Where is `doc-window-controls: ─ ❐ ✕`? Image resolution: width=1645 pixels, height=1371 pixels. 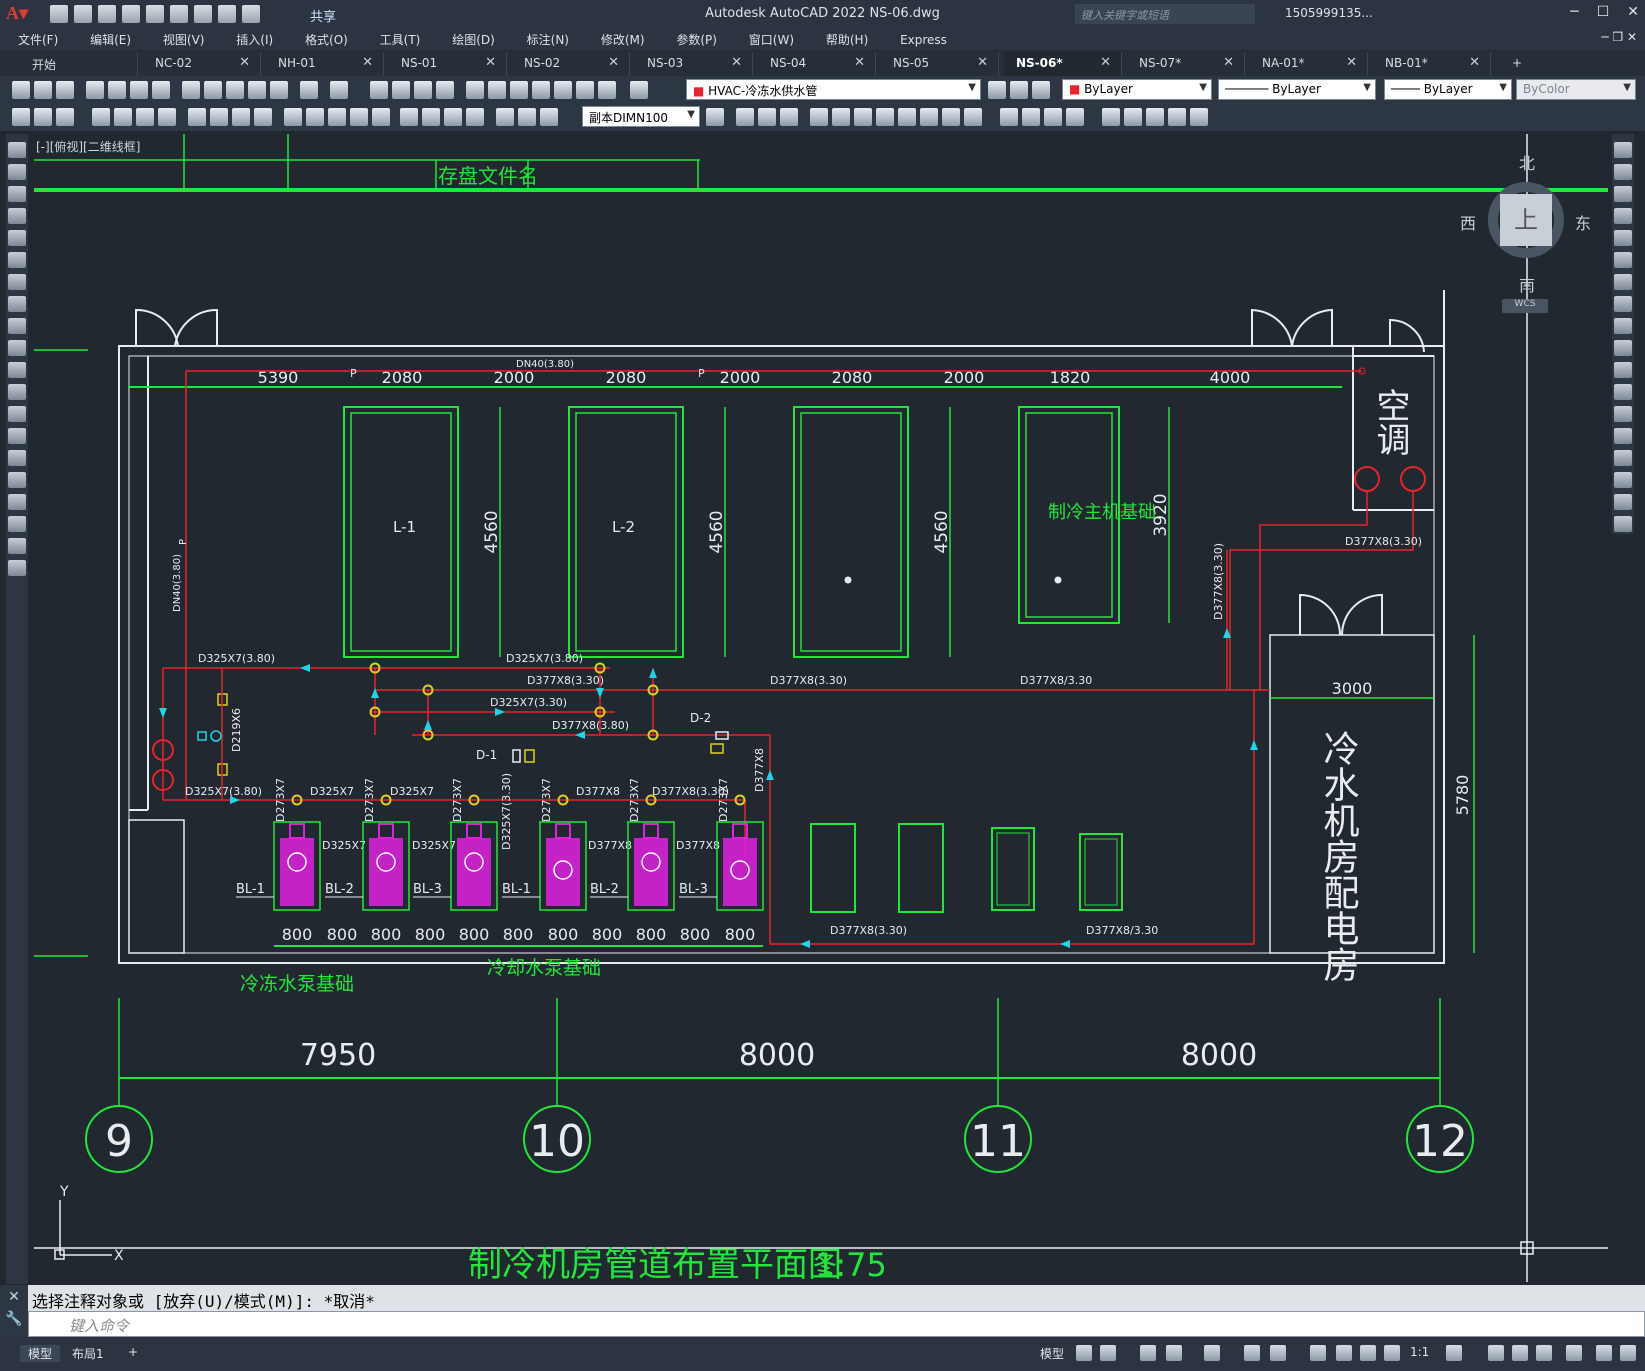 doc-window-controls: ─ ❐ ✕ is located at coordinates (1619, 37).